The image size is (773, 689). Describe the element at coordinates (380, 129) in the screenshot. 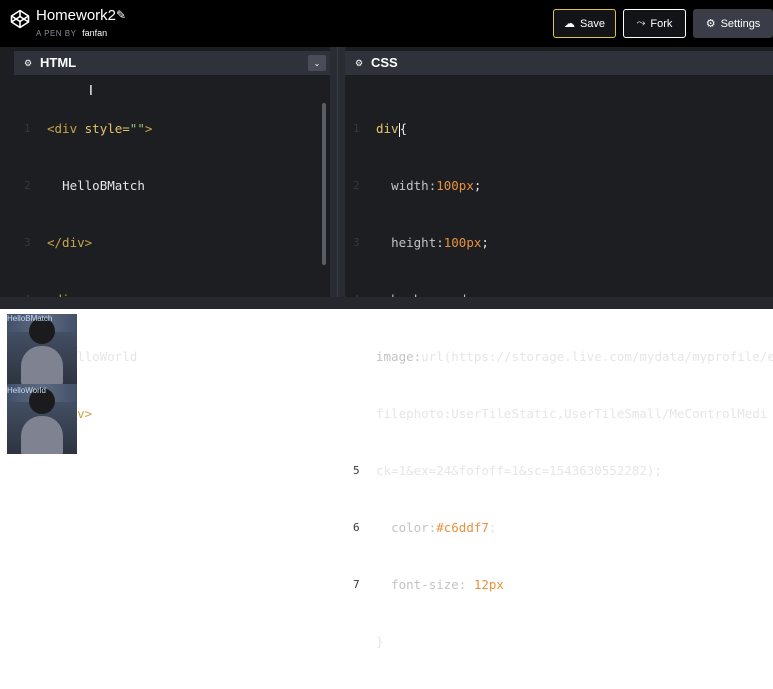

I see `code-line: 1 div{` at that location.